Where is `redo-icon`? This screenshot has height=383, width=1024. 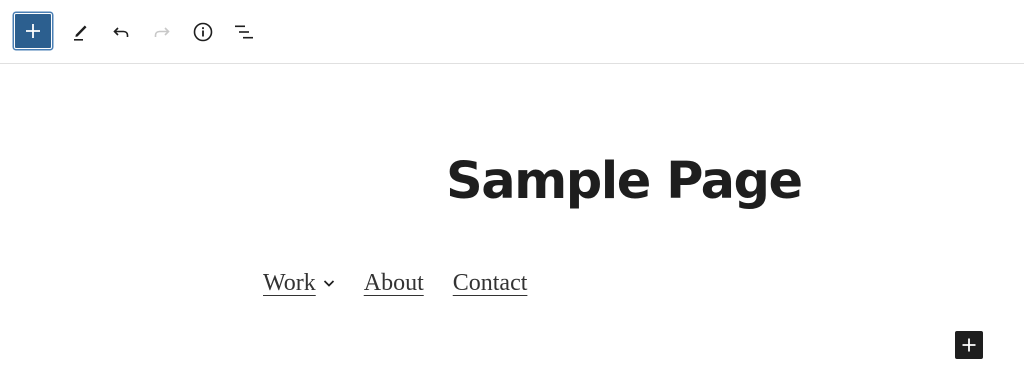 redo-icon is located at coordinates (162, 32).